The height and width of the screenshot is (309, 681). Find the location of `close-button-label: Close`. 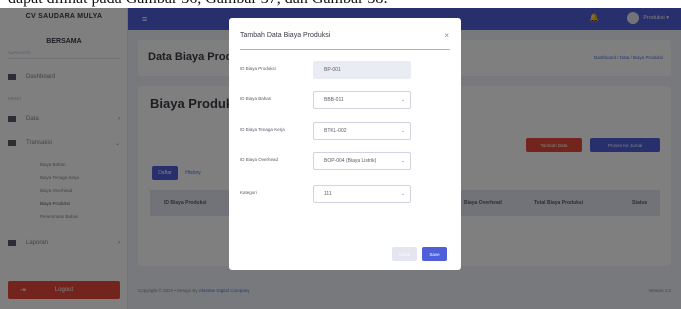

close-button-label: Close is located at coordinates (404, 254).